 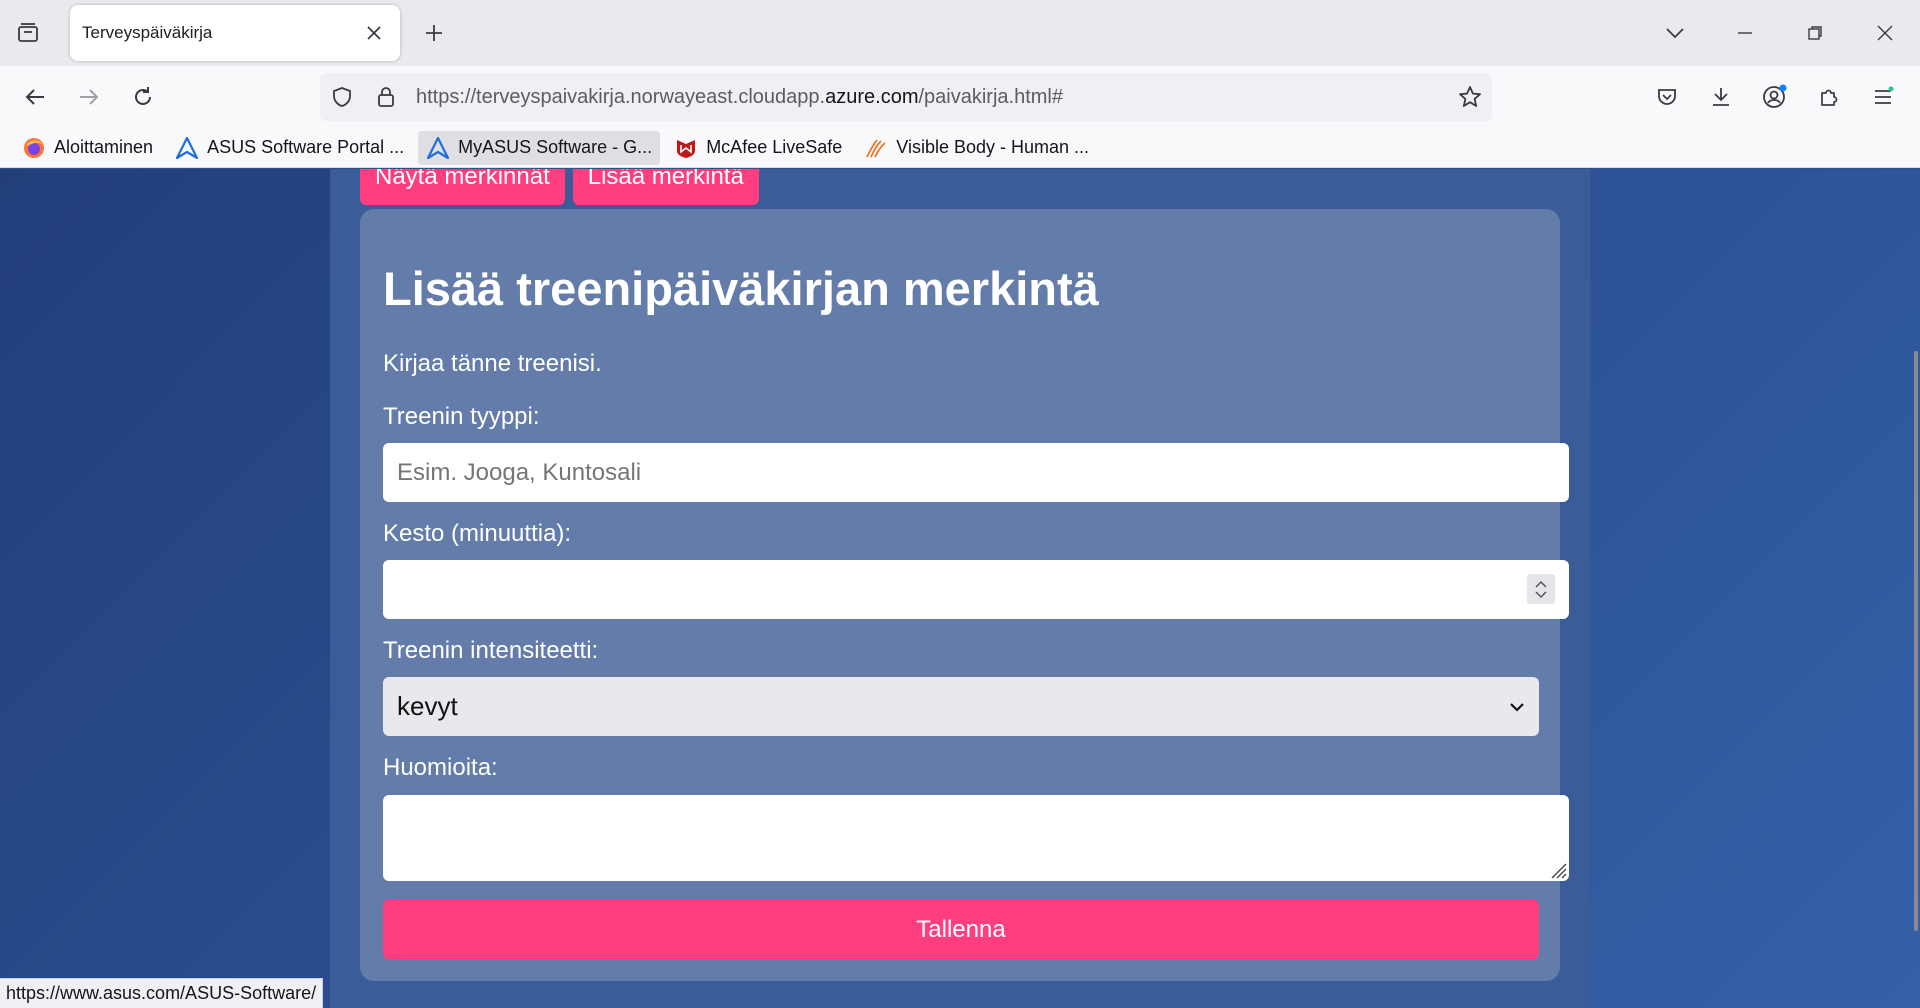 I want to click on extensions-button, so click(x=1829, y=97).